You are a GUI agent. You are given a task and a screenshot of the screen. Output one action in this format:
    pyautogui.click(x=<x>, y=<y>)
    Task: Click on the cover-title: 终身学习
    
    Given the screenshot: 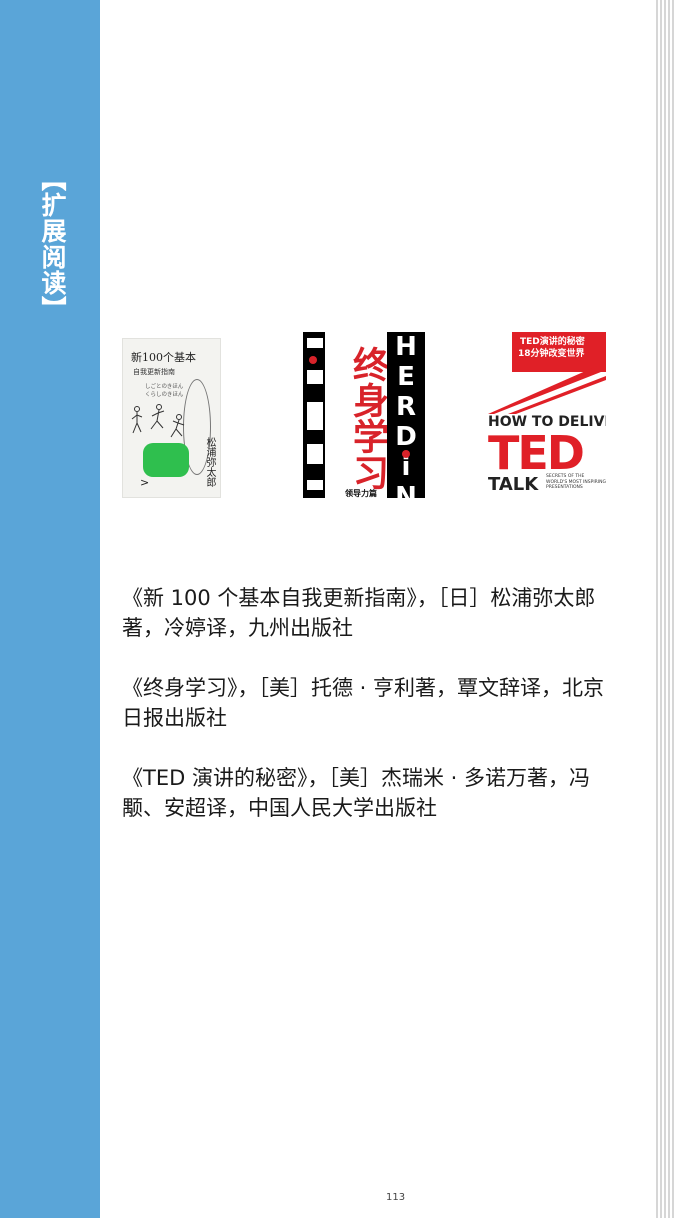 What is the action you would take?
    pyautogui.click(x=367, y=418)
    